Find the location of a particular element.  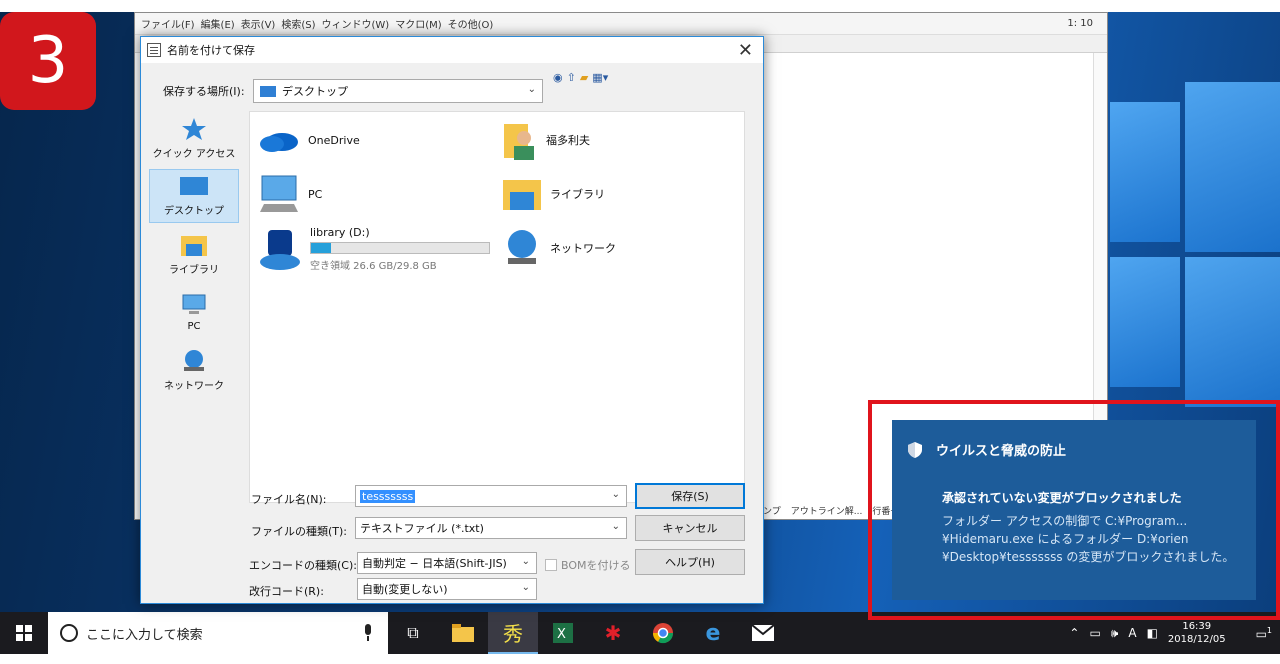

sidebar-item-quick-access: クイック アクセス is located at coordinates (194, 138).